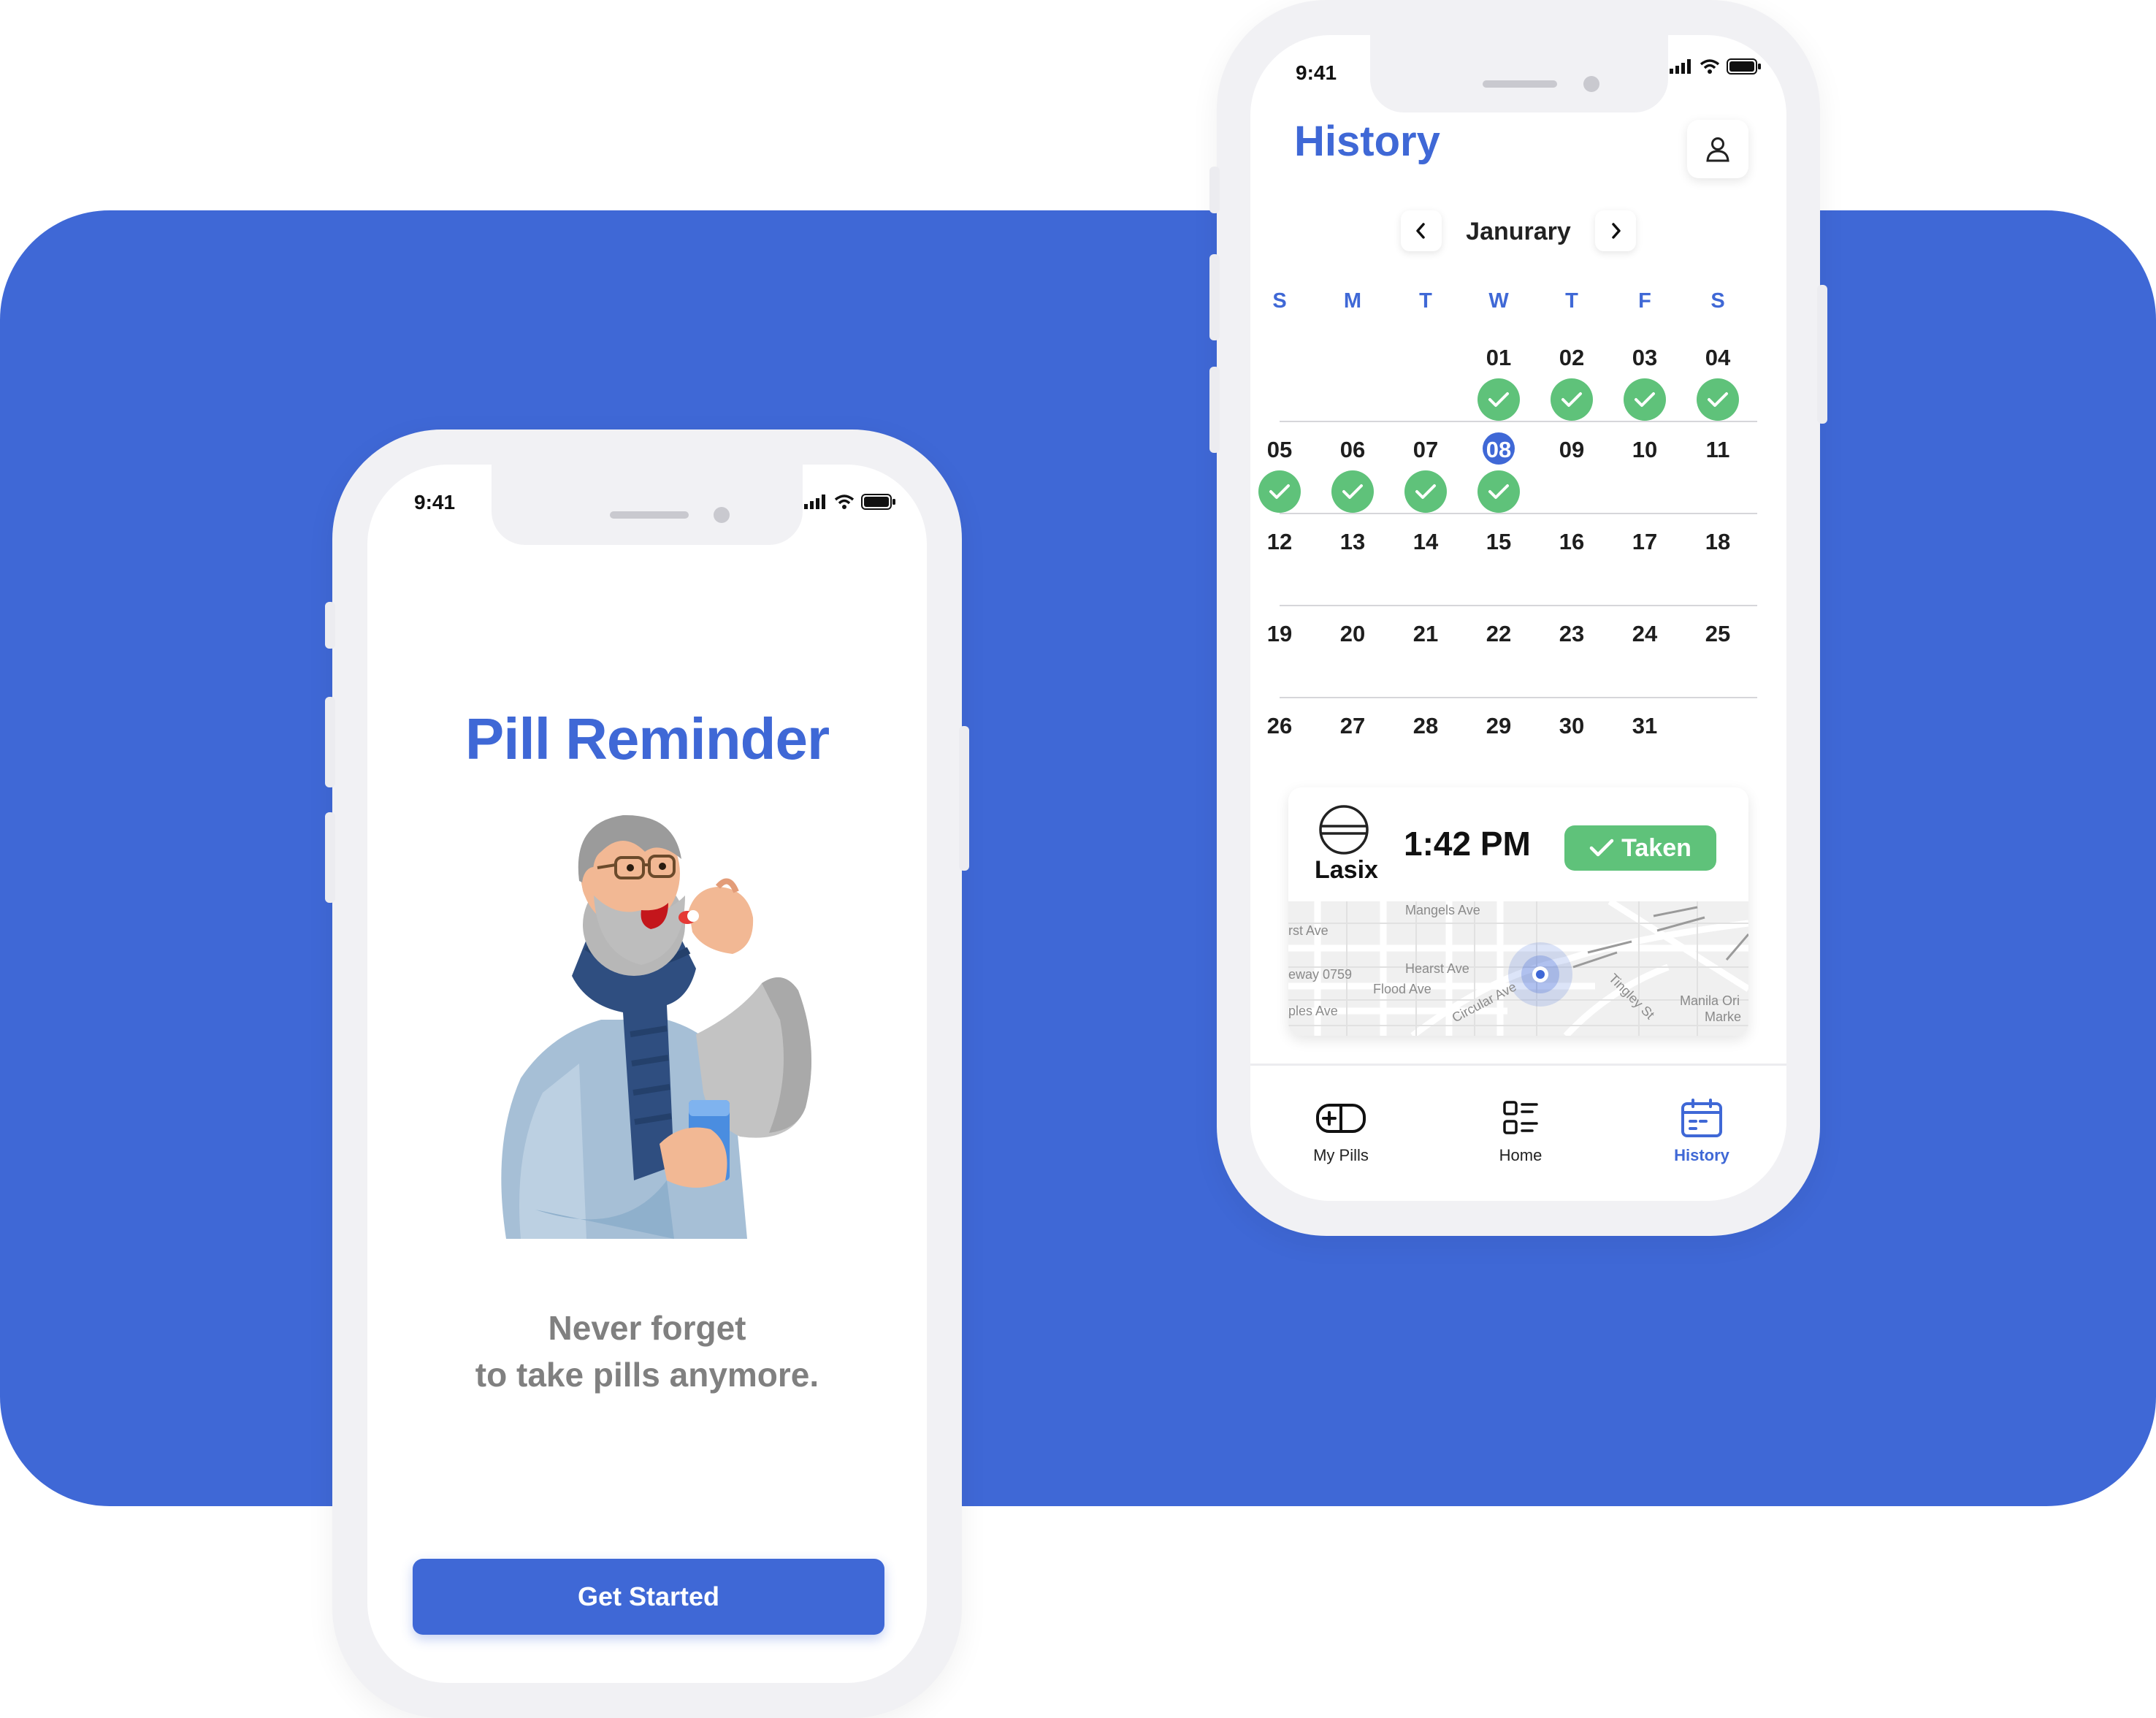 Image resolution: width=2156 pixels, height=1718 pixels. What do you see at coordinates (1645, 301) in the screenshot?
I see `weekday-label: F` at bounding box center [1645, 301].